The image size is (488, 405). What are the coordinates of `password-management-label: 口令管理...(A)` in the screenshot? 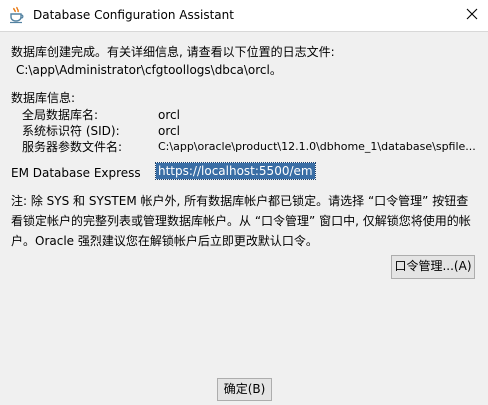 It's located at (433, 266).